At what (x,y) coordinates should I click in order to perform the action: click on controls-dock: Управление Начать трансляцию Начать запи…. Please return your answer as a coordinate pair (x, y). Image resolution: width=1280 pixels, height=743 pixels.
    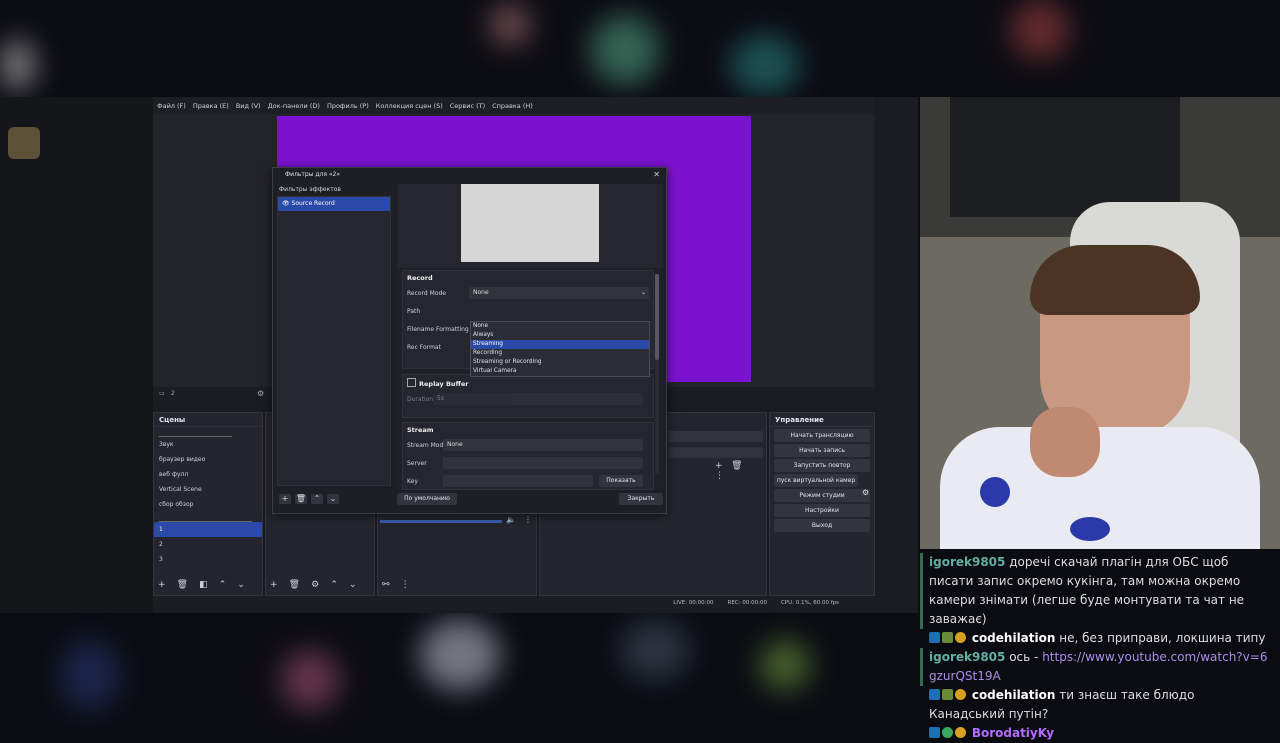
    Looking at the image, I should click on (822, 504).